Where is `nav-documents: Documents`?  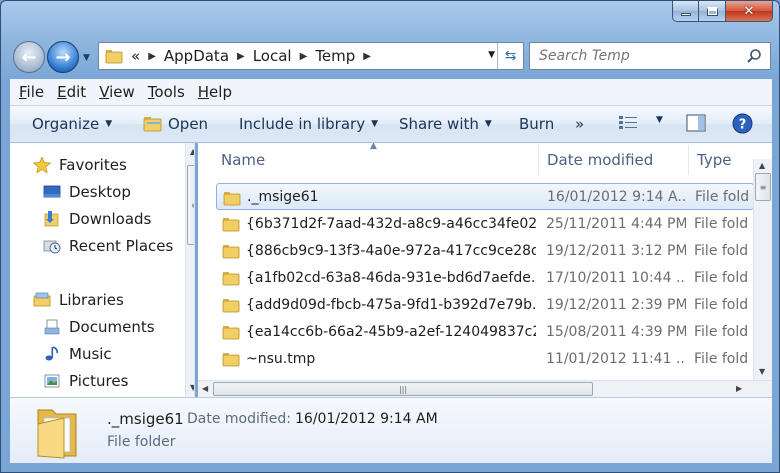
nav-documents: Documents is located at coordinates (99, 327).